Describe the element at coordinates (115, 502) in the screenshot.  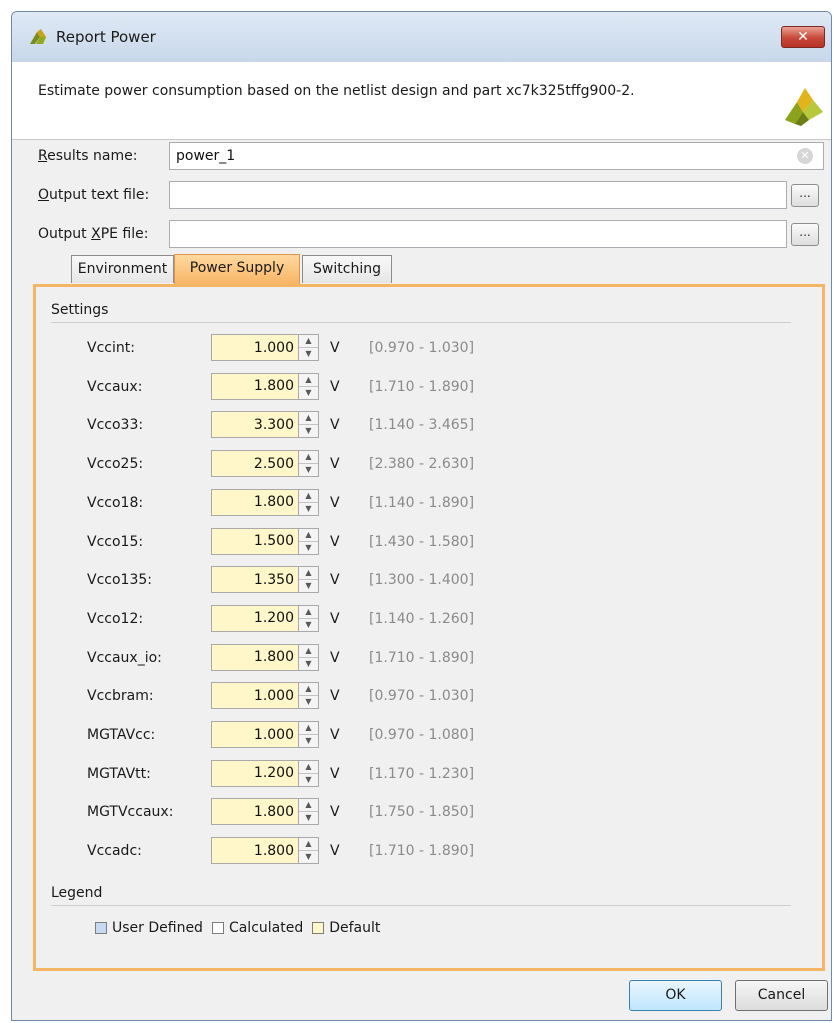
I see `voltage-label: Vcco18:` at that location.